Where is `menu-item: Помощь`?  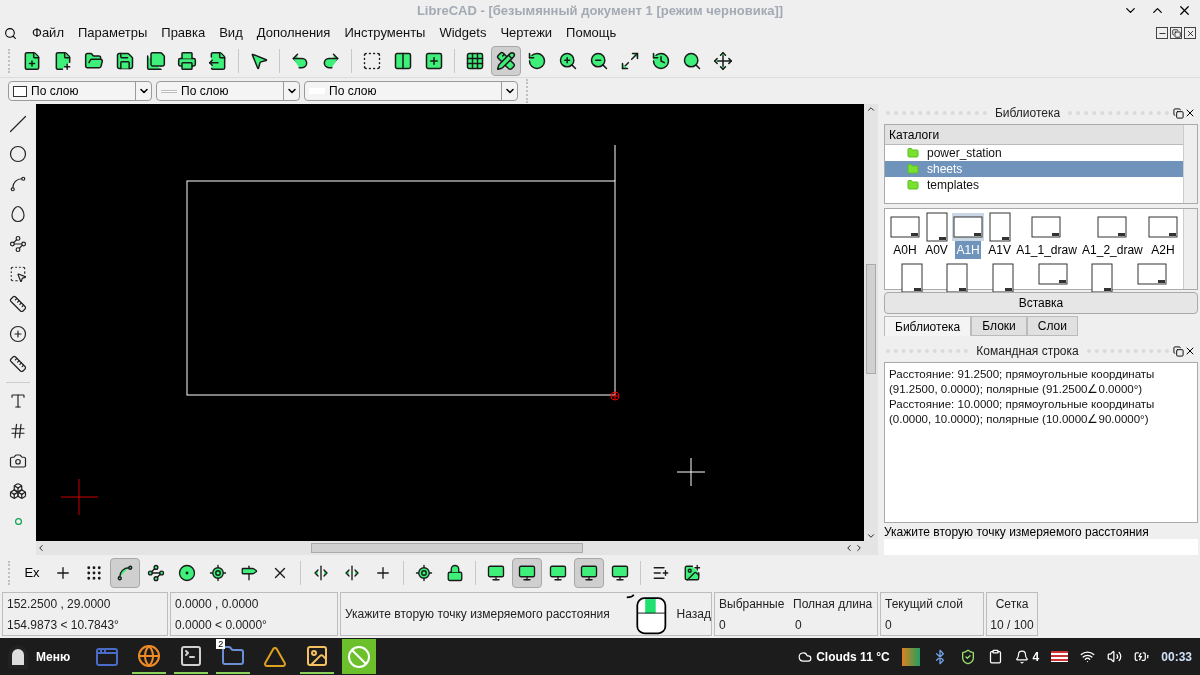
menu-item: Помощь is located at coordinates (591, 33).